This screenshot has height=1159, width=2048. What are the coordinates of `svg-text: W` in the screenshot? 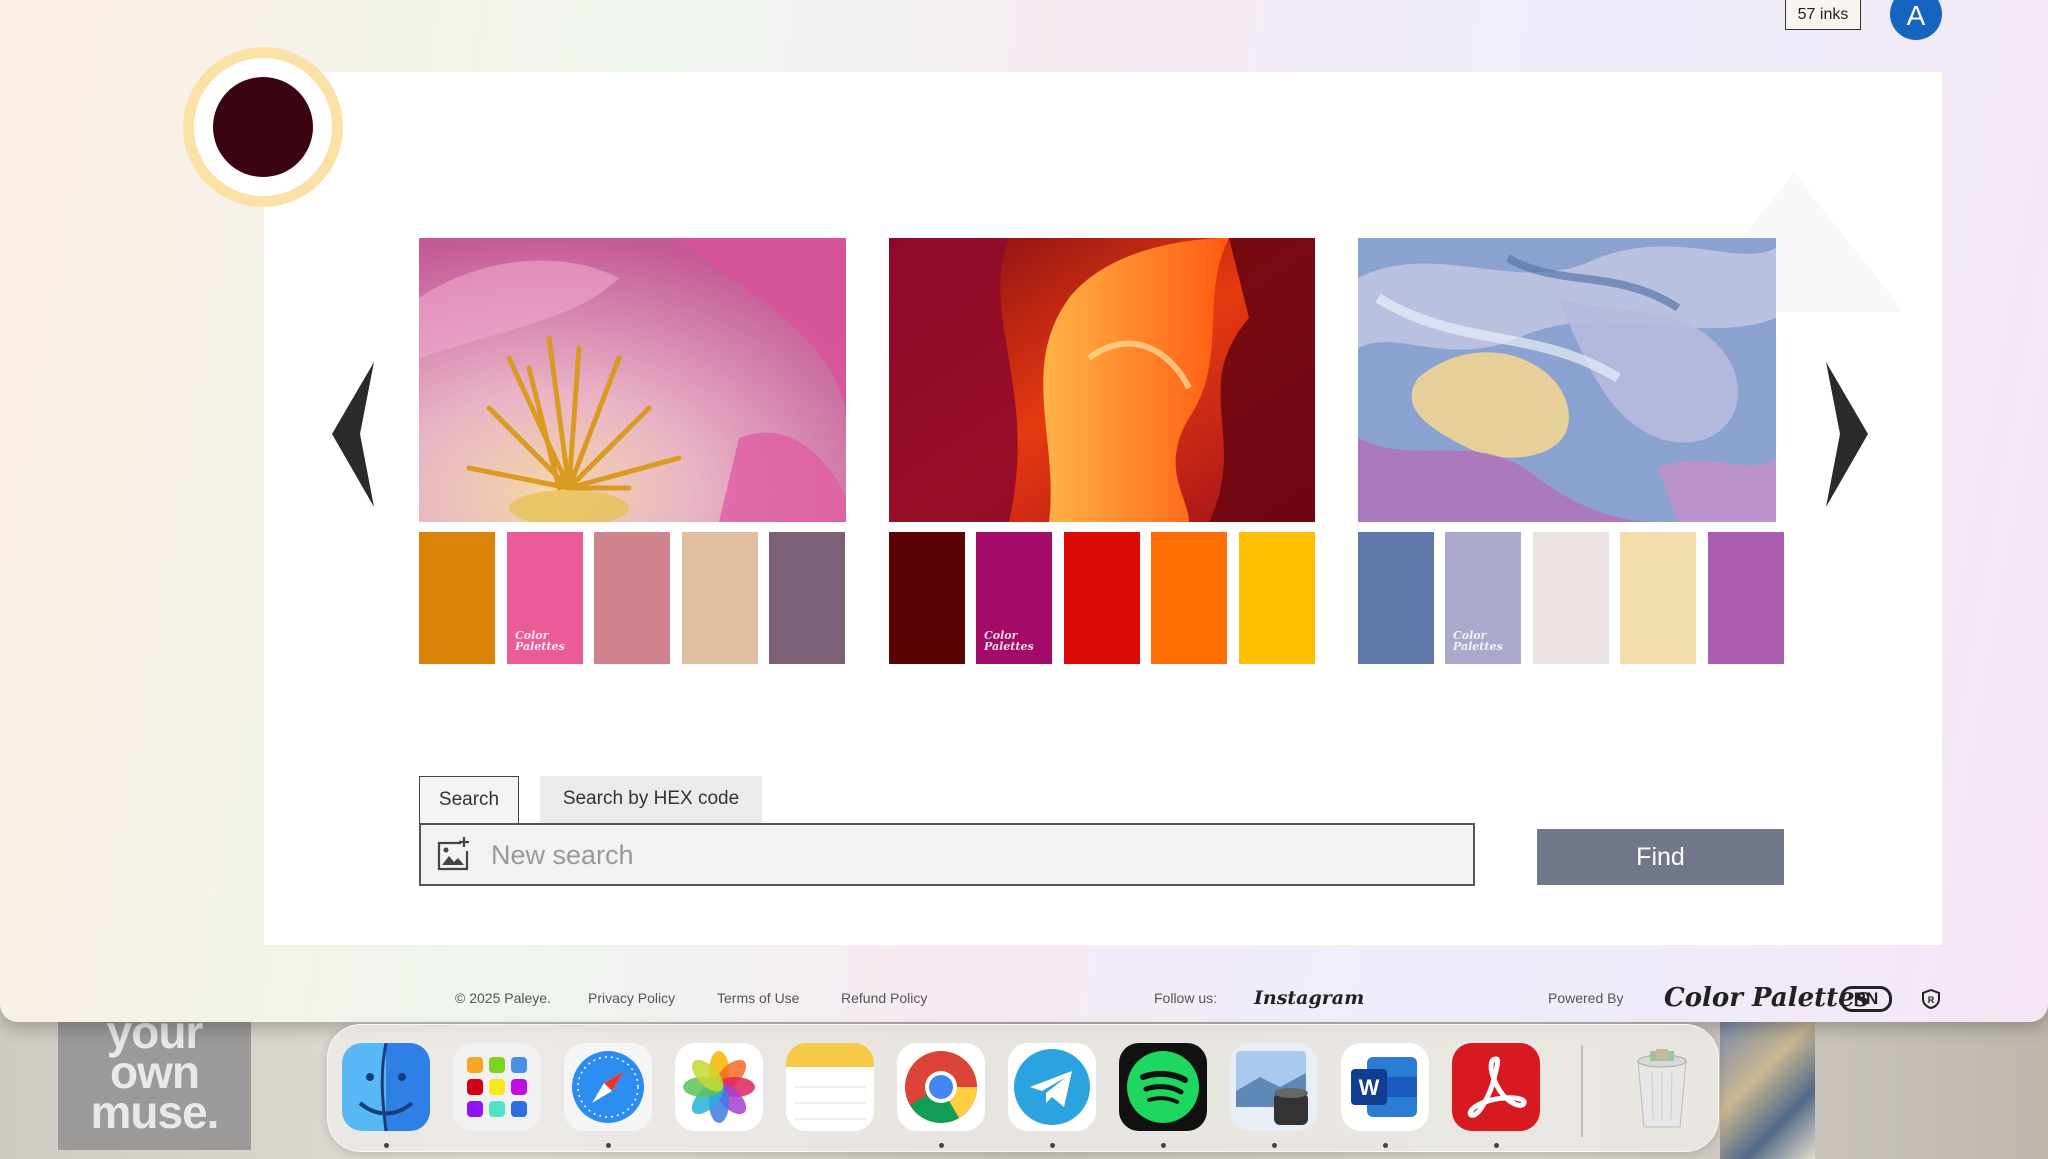 It's located at (1369, 1087).